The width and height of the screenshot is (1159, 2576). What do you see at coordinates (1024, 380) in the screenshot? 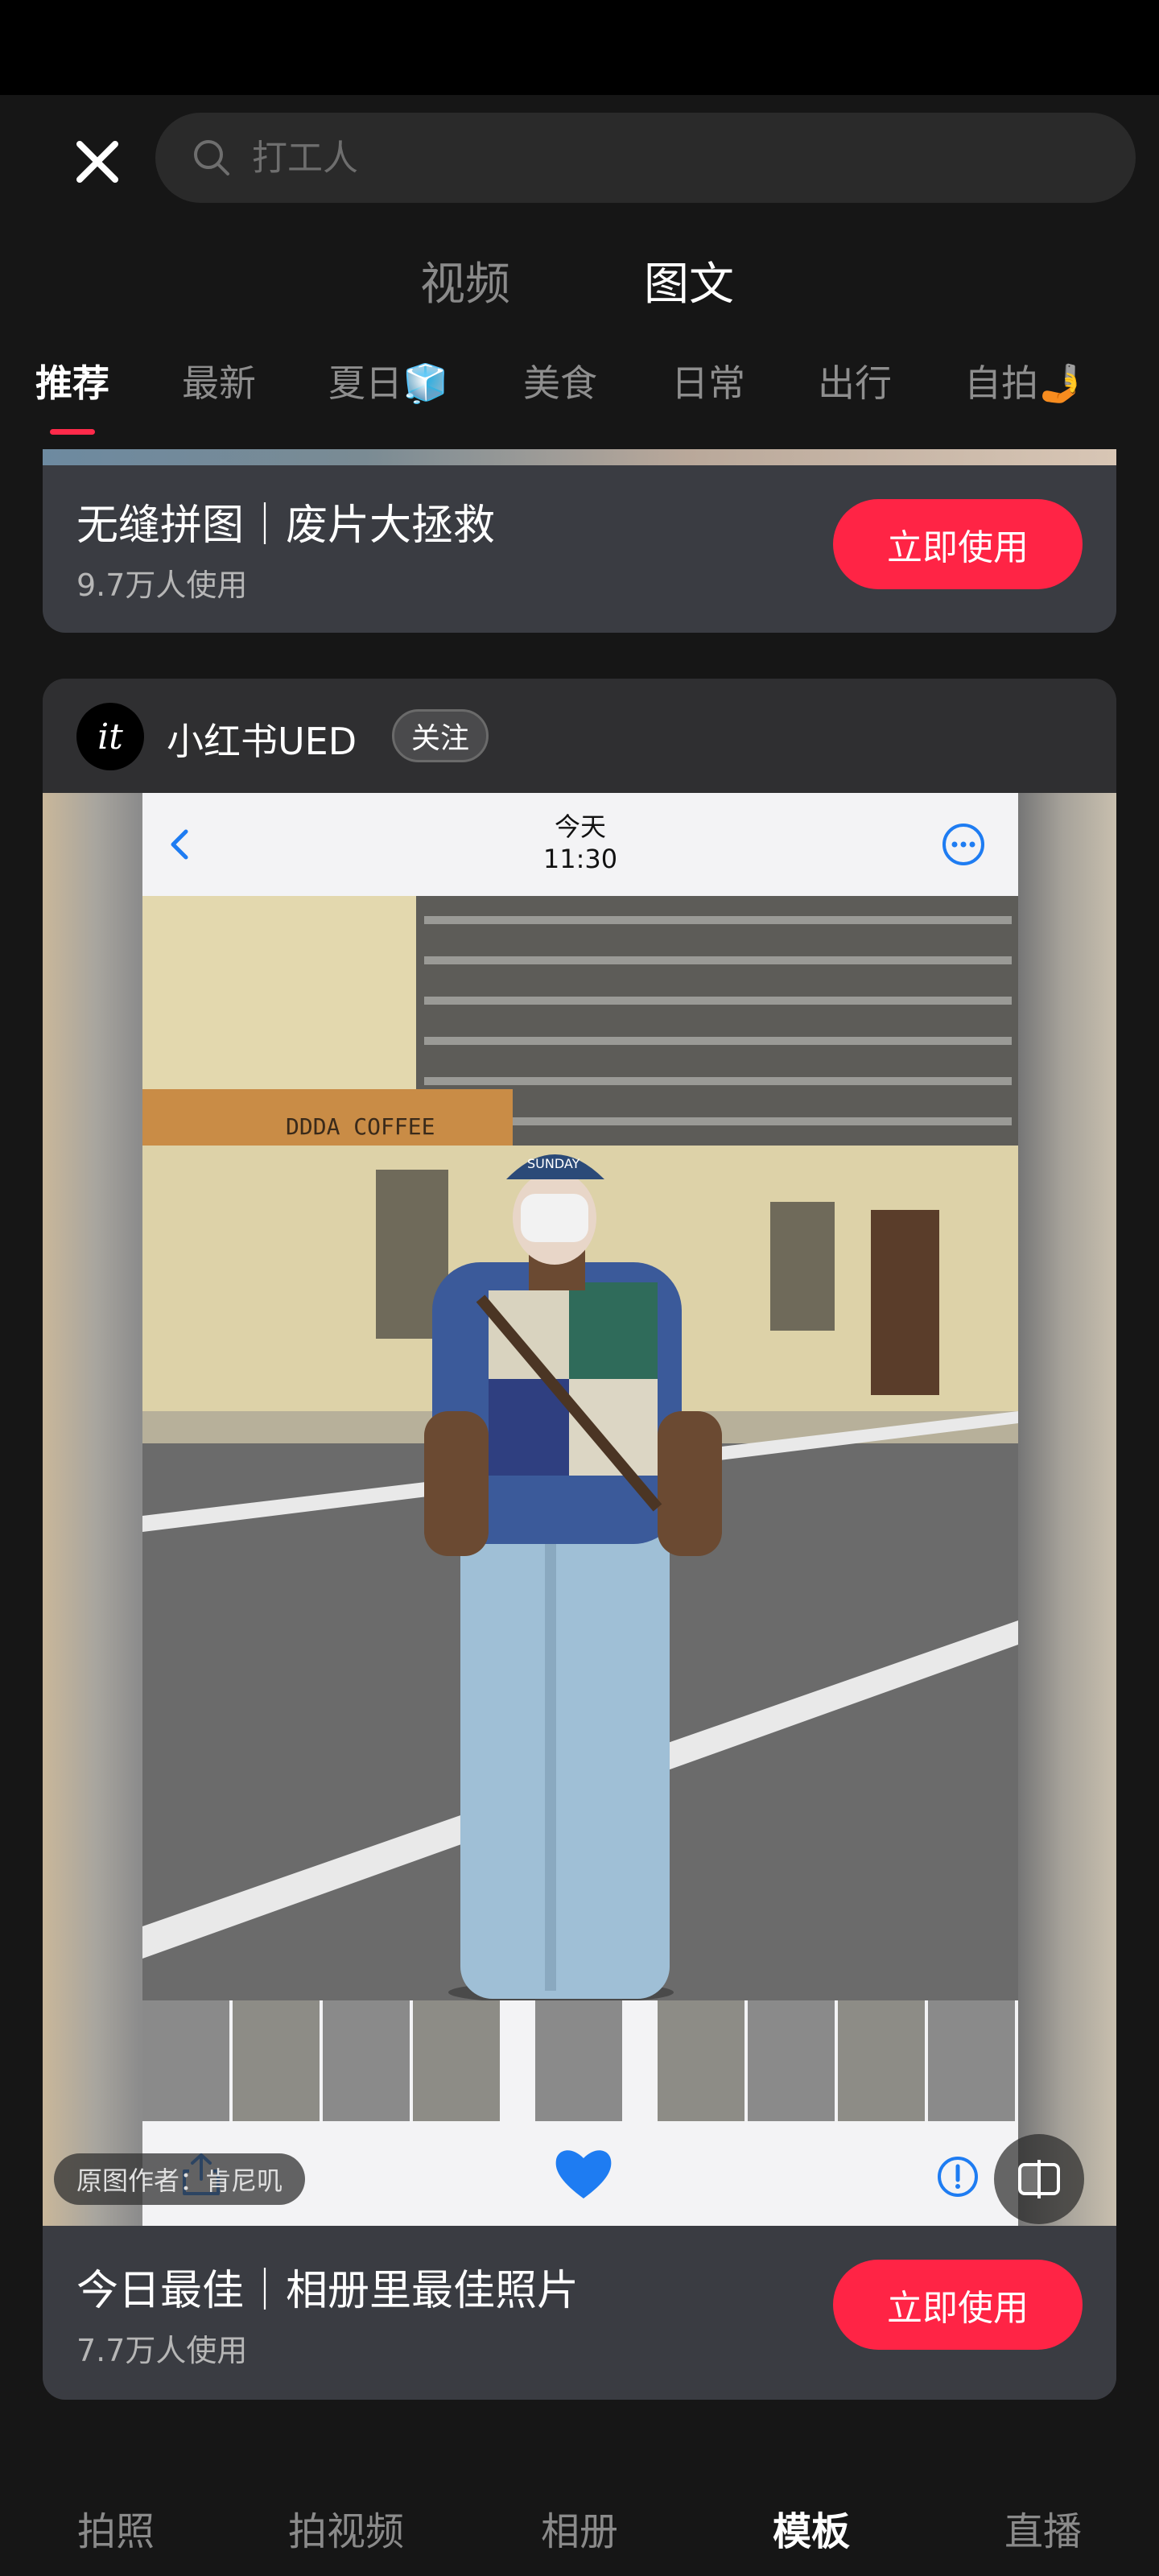
I see `category-tab-selfie: 自拍🤳` at bounding box center [1024, 380].